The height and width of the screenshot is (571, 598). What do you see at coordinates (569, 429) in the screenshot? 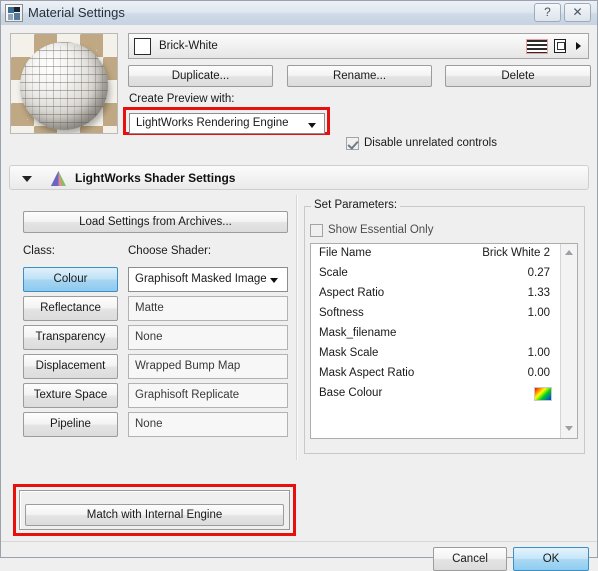
I see `scroll-down-icon` at bounding box center [569, 429].